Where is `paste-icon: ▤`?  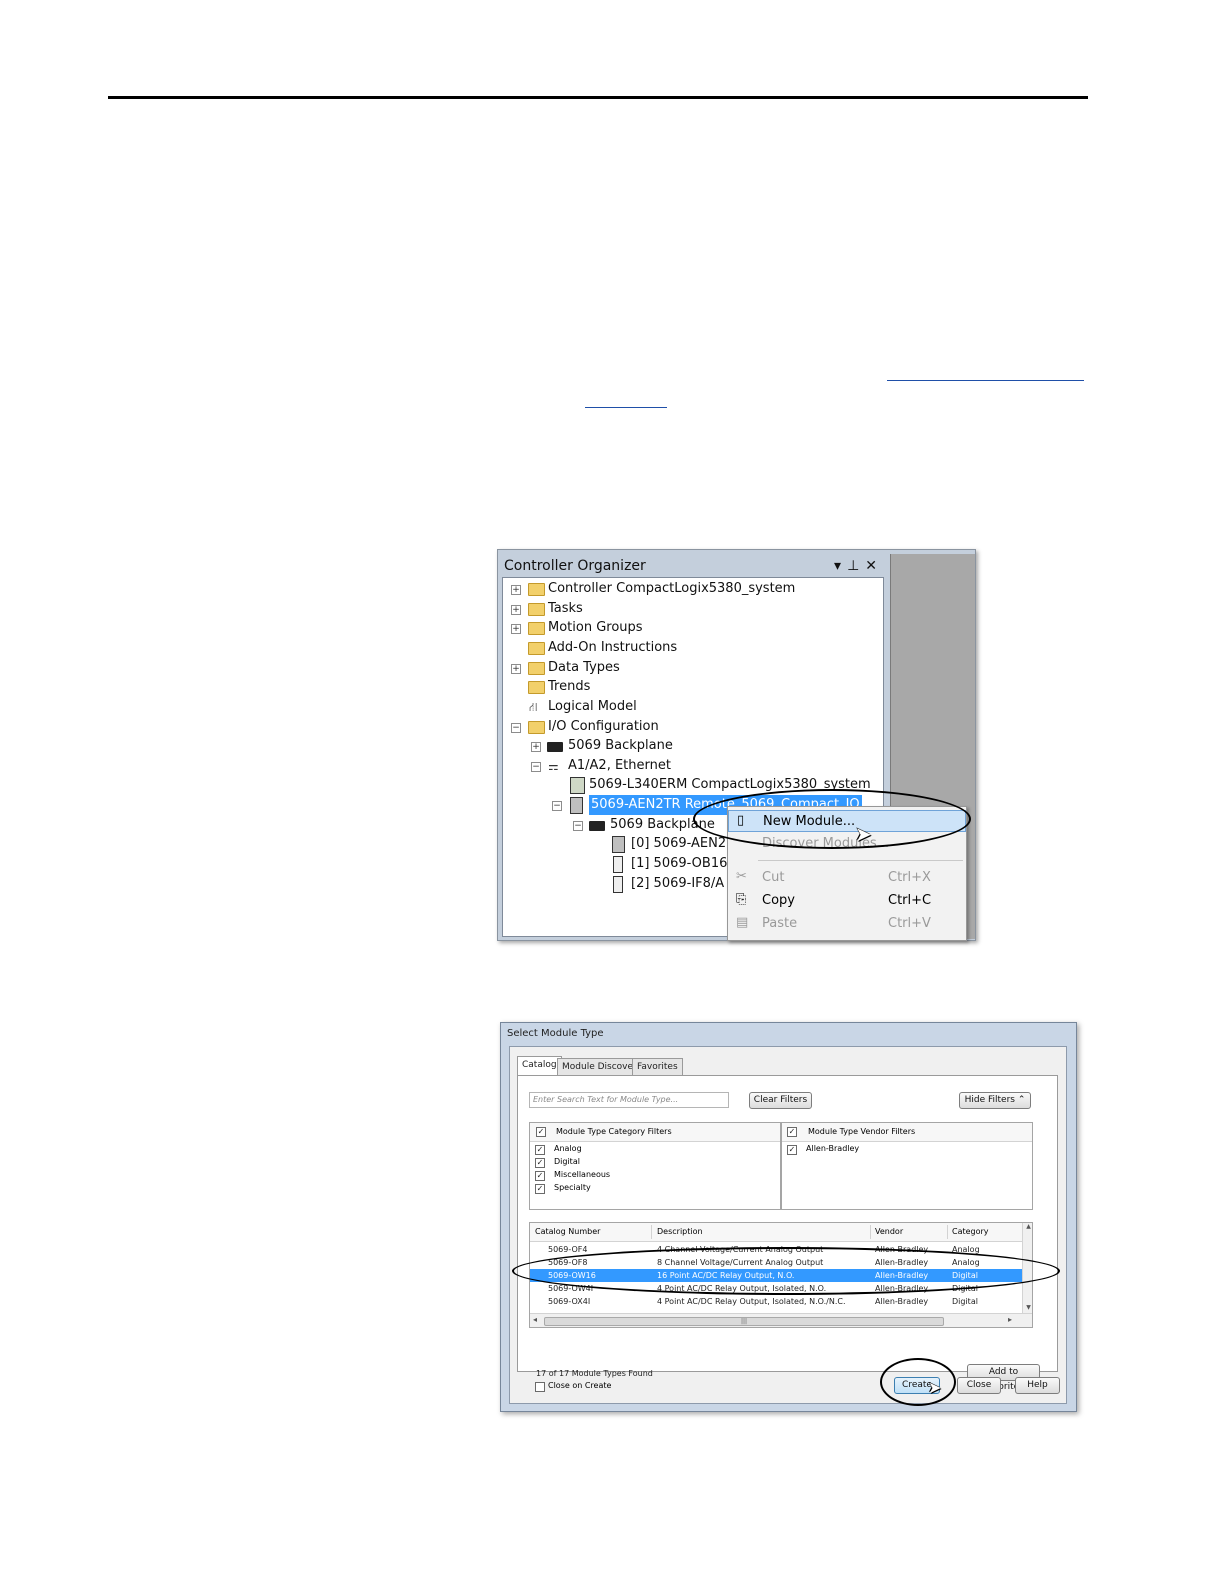
paste-icon: ▤ is located at coordinates (742, 922).